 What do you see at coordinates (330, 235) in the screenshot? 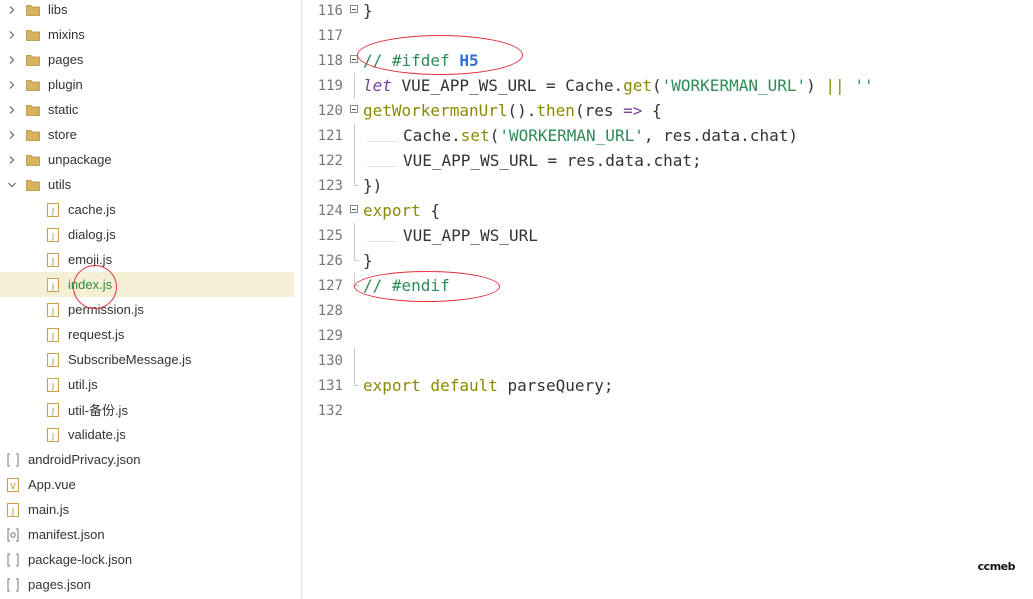
I see `line-number: 125` at bounding box center [330, 235].